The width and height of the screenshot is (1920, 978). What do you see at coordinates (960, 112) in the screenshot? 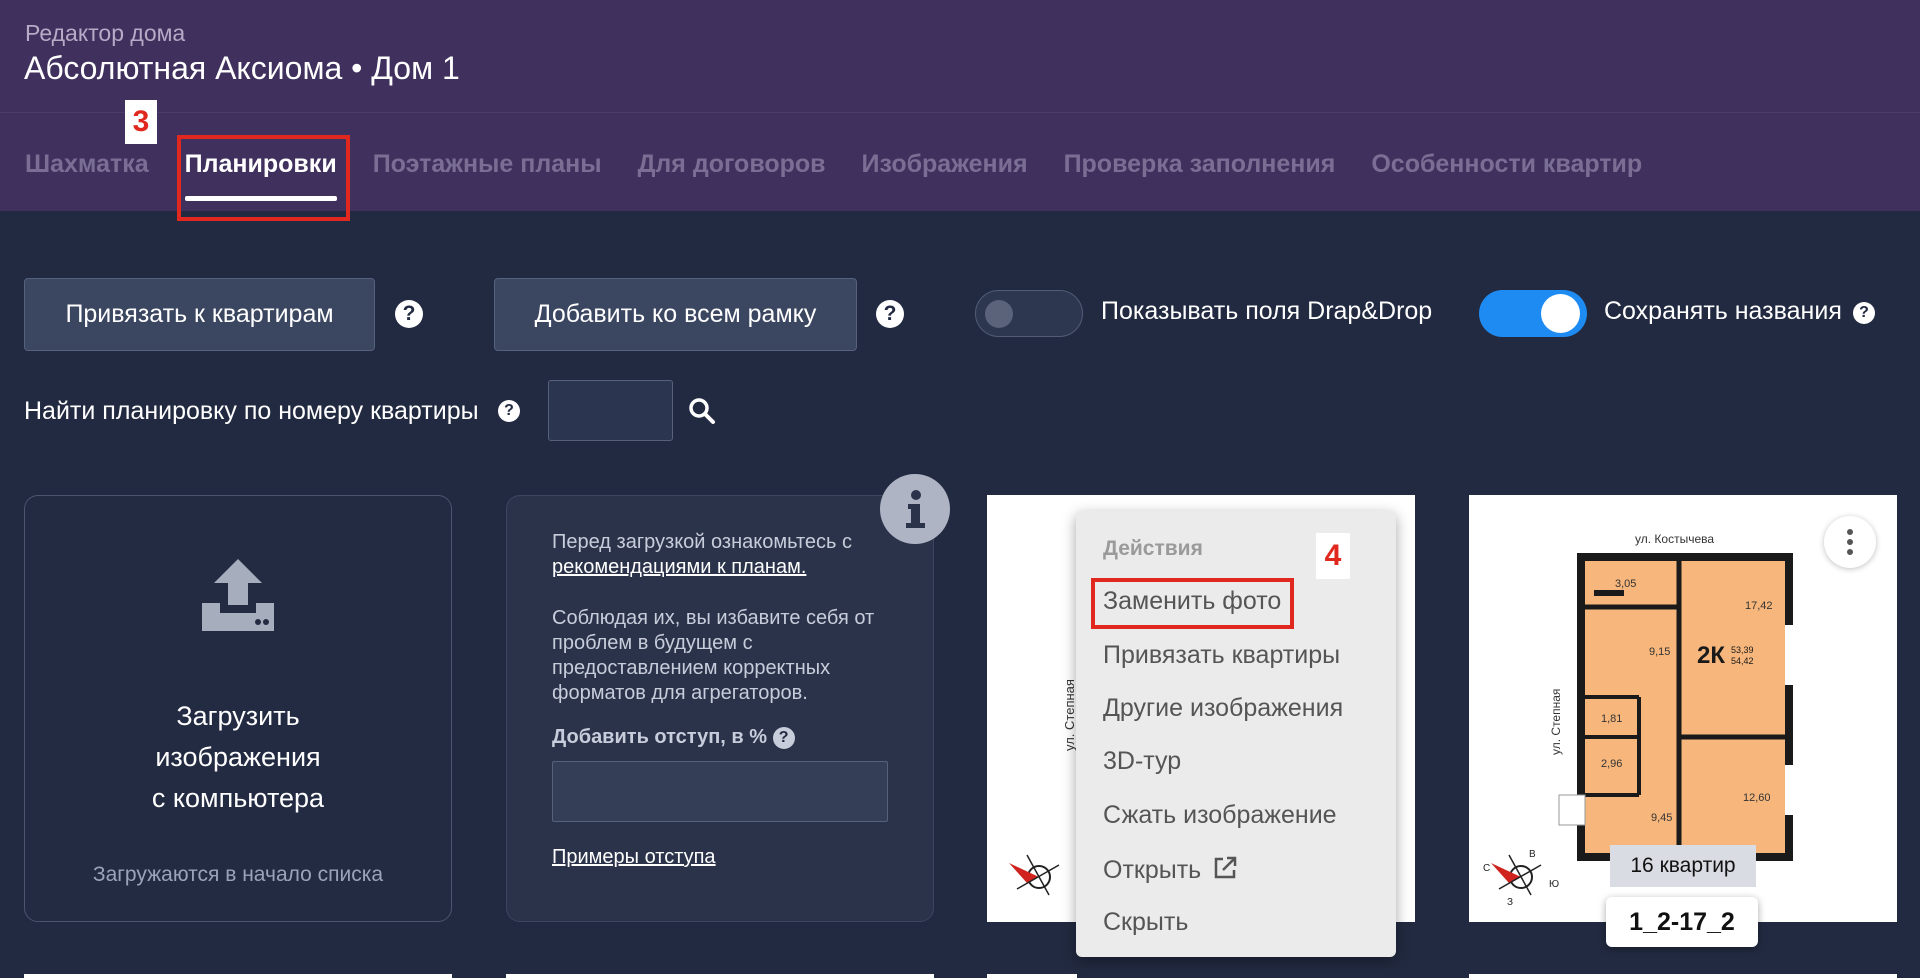
I see `header-divider` at bounding box center [960, 112].